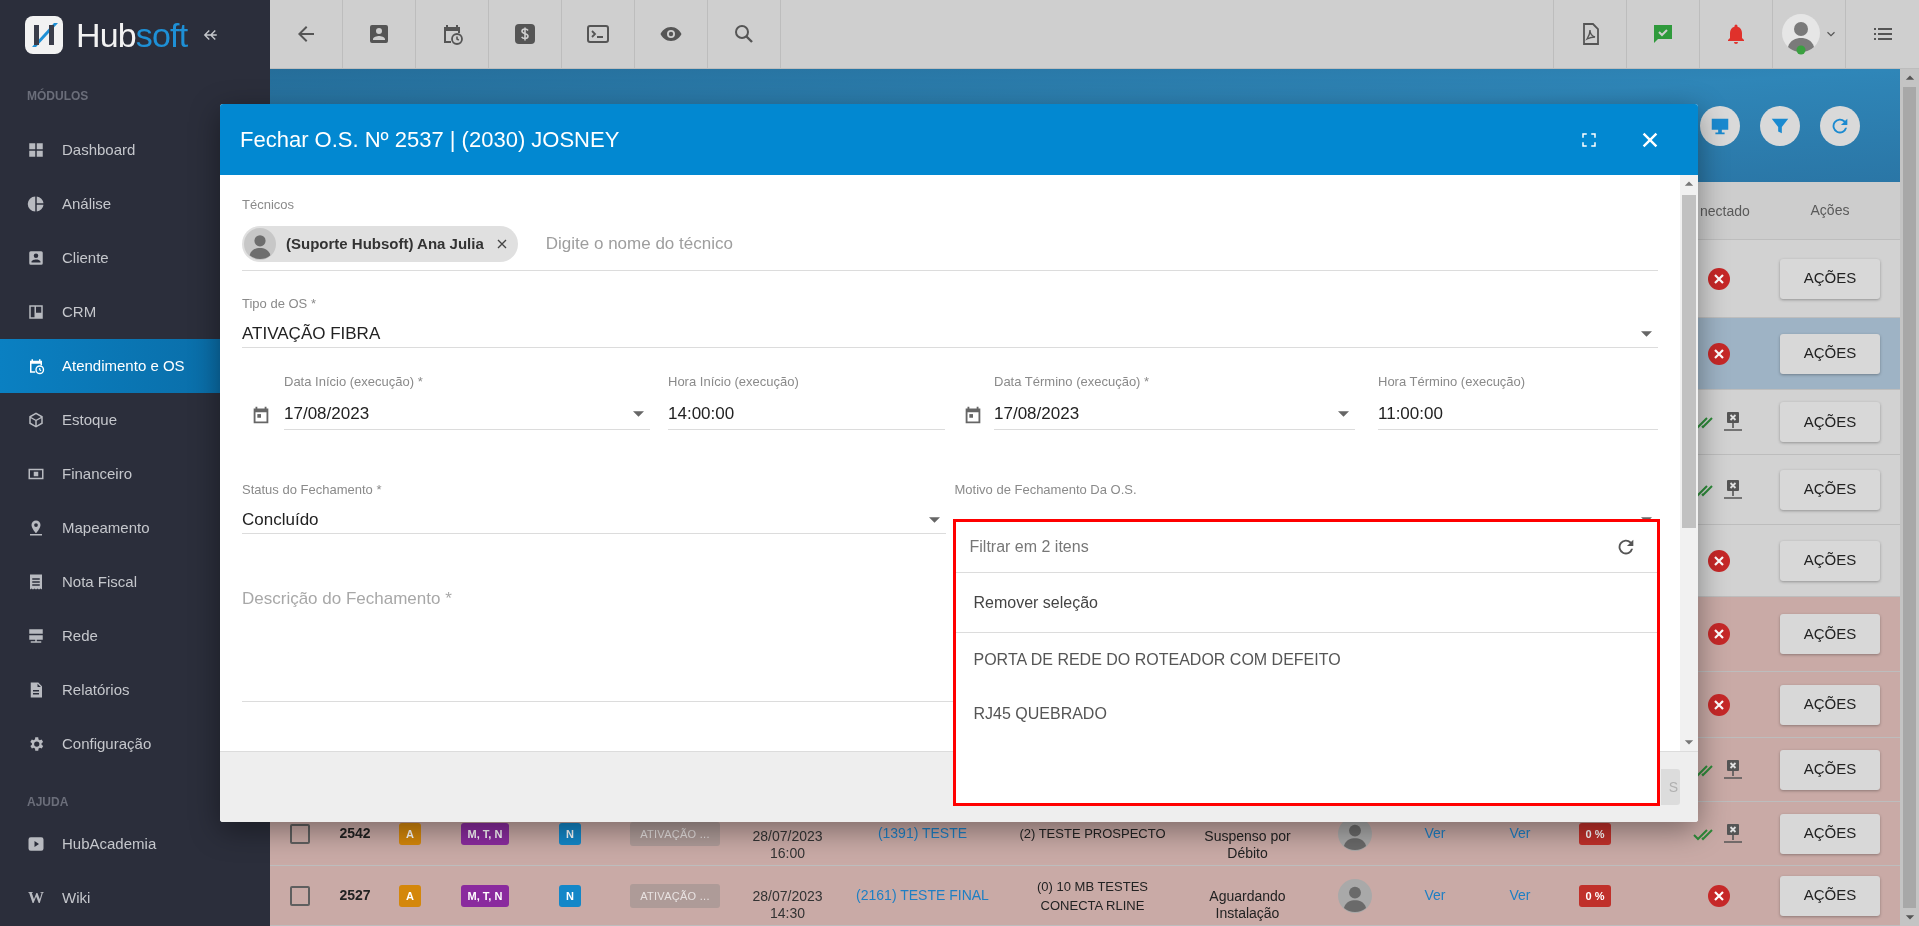  Describe the element at coordinates (1092, 896) in the screenshot. I see `table-cell-text: (0) 10 MB TESTES CONECTA RLINE` at that location.